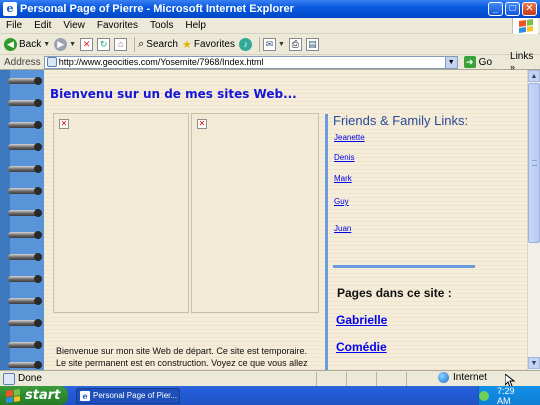  I want to click on links-label: Links, so click(522, 56).